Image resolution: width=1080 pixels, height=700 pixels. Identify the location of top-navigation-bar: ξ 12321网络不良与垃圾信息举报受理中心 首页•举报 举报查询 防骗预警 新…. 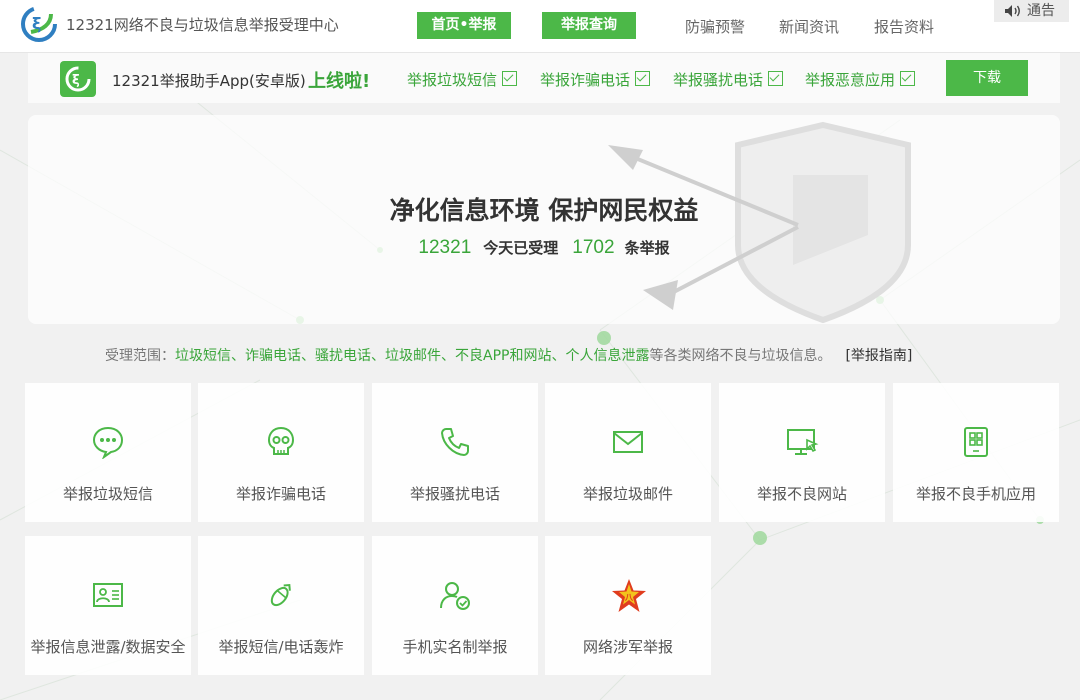
(540, 26).